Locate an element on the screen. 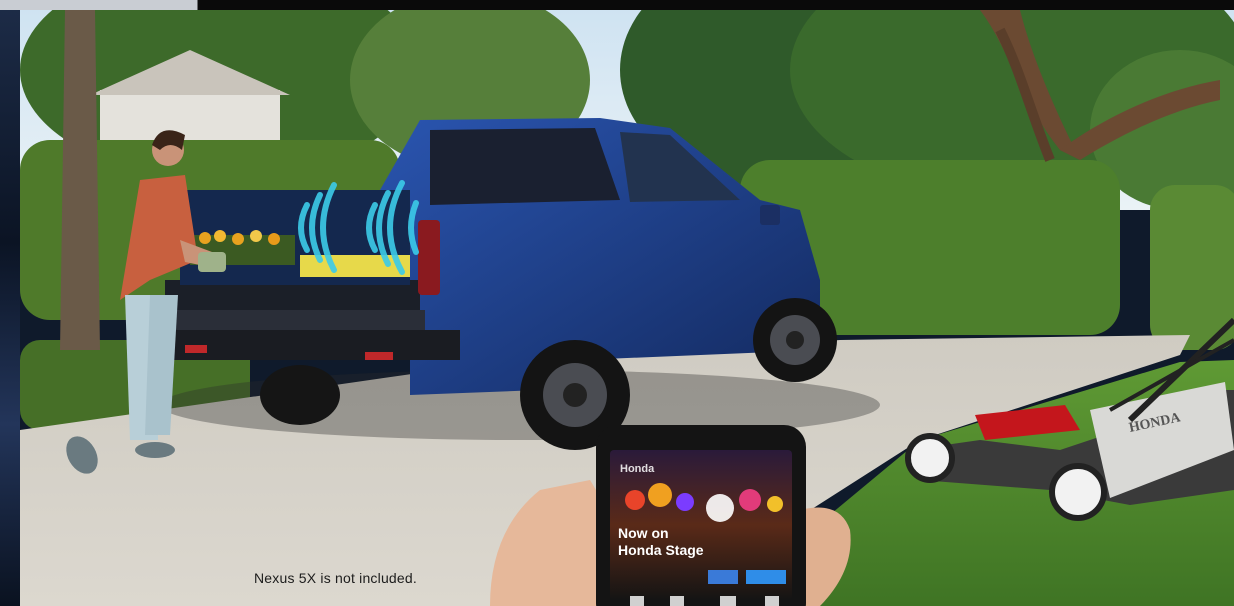  phone-app-brand: Honda is located at coordinates (637, 469).